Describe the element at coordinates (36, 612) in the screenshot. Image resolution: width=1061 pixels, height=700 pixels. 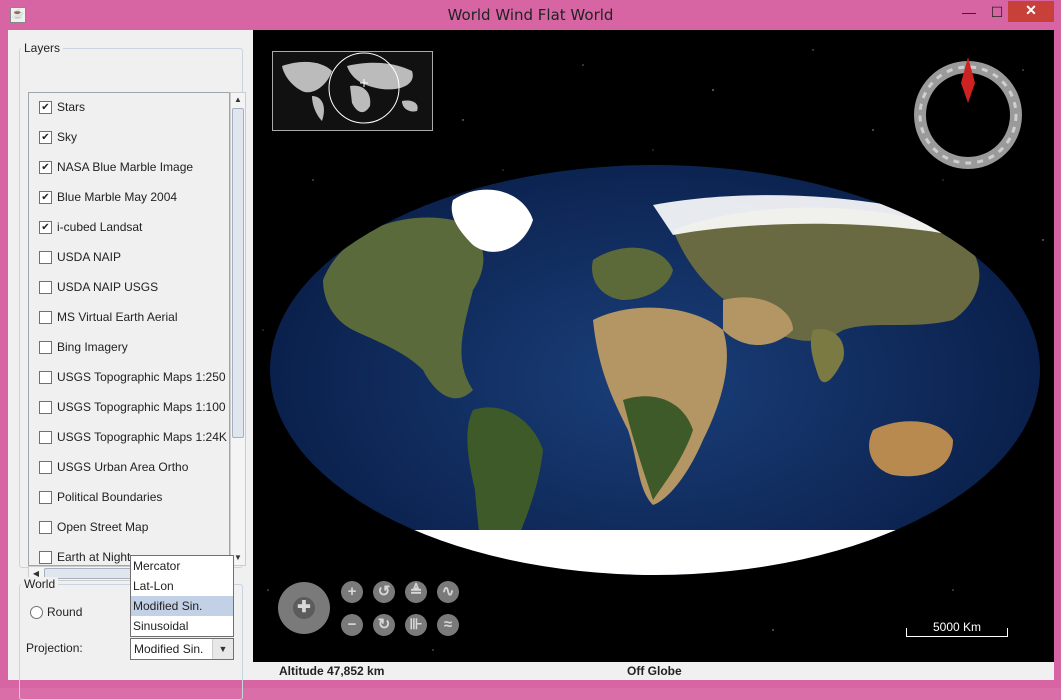
I see `round-radio-button` at that location.